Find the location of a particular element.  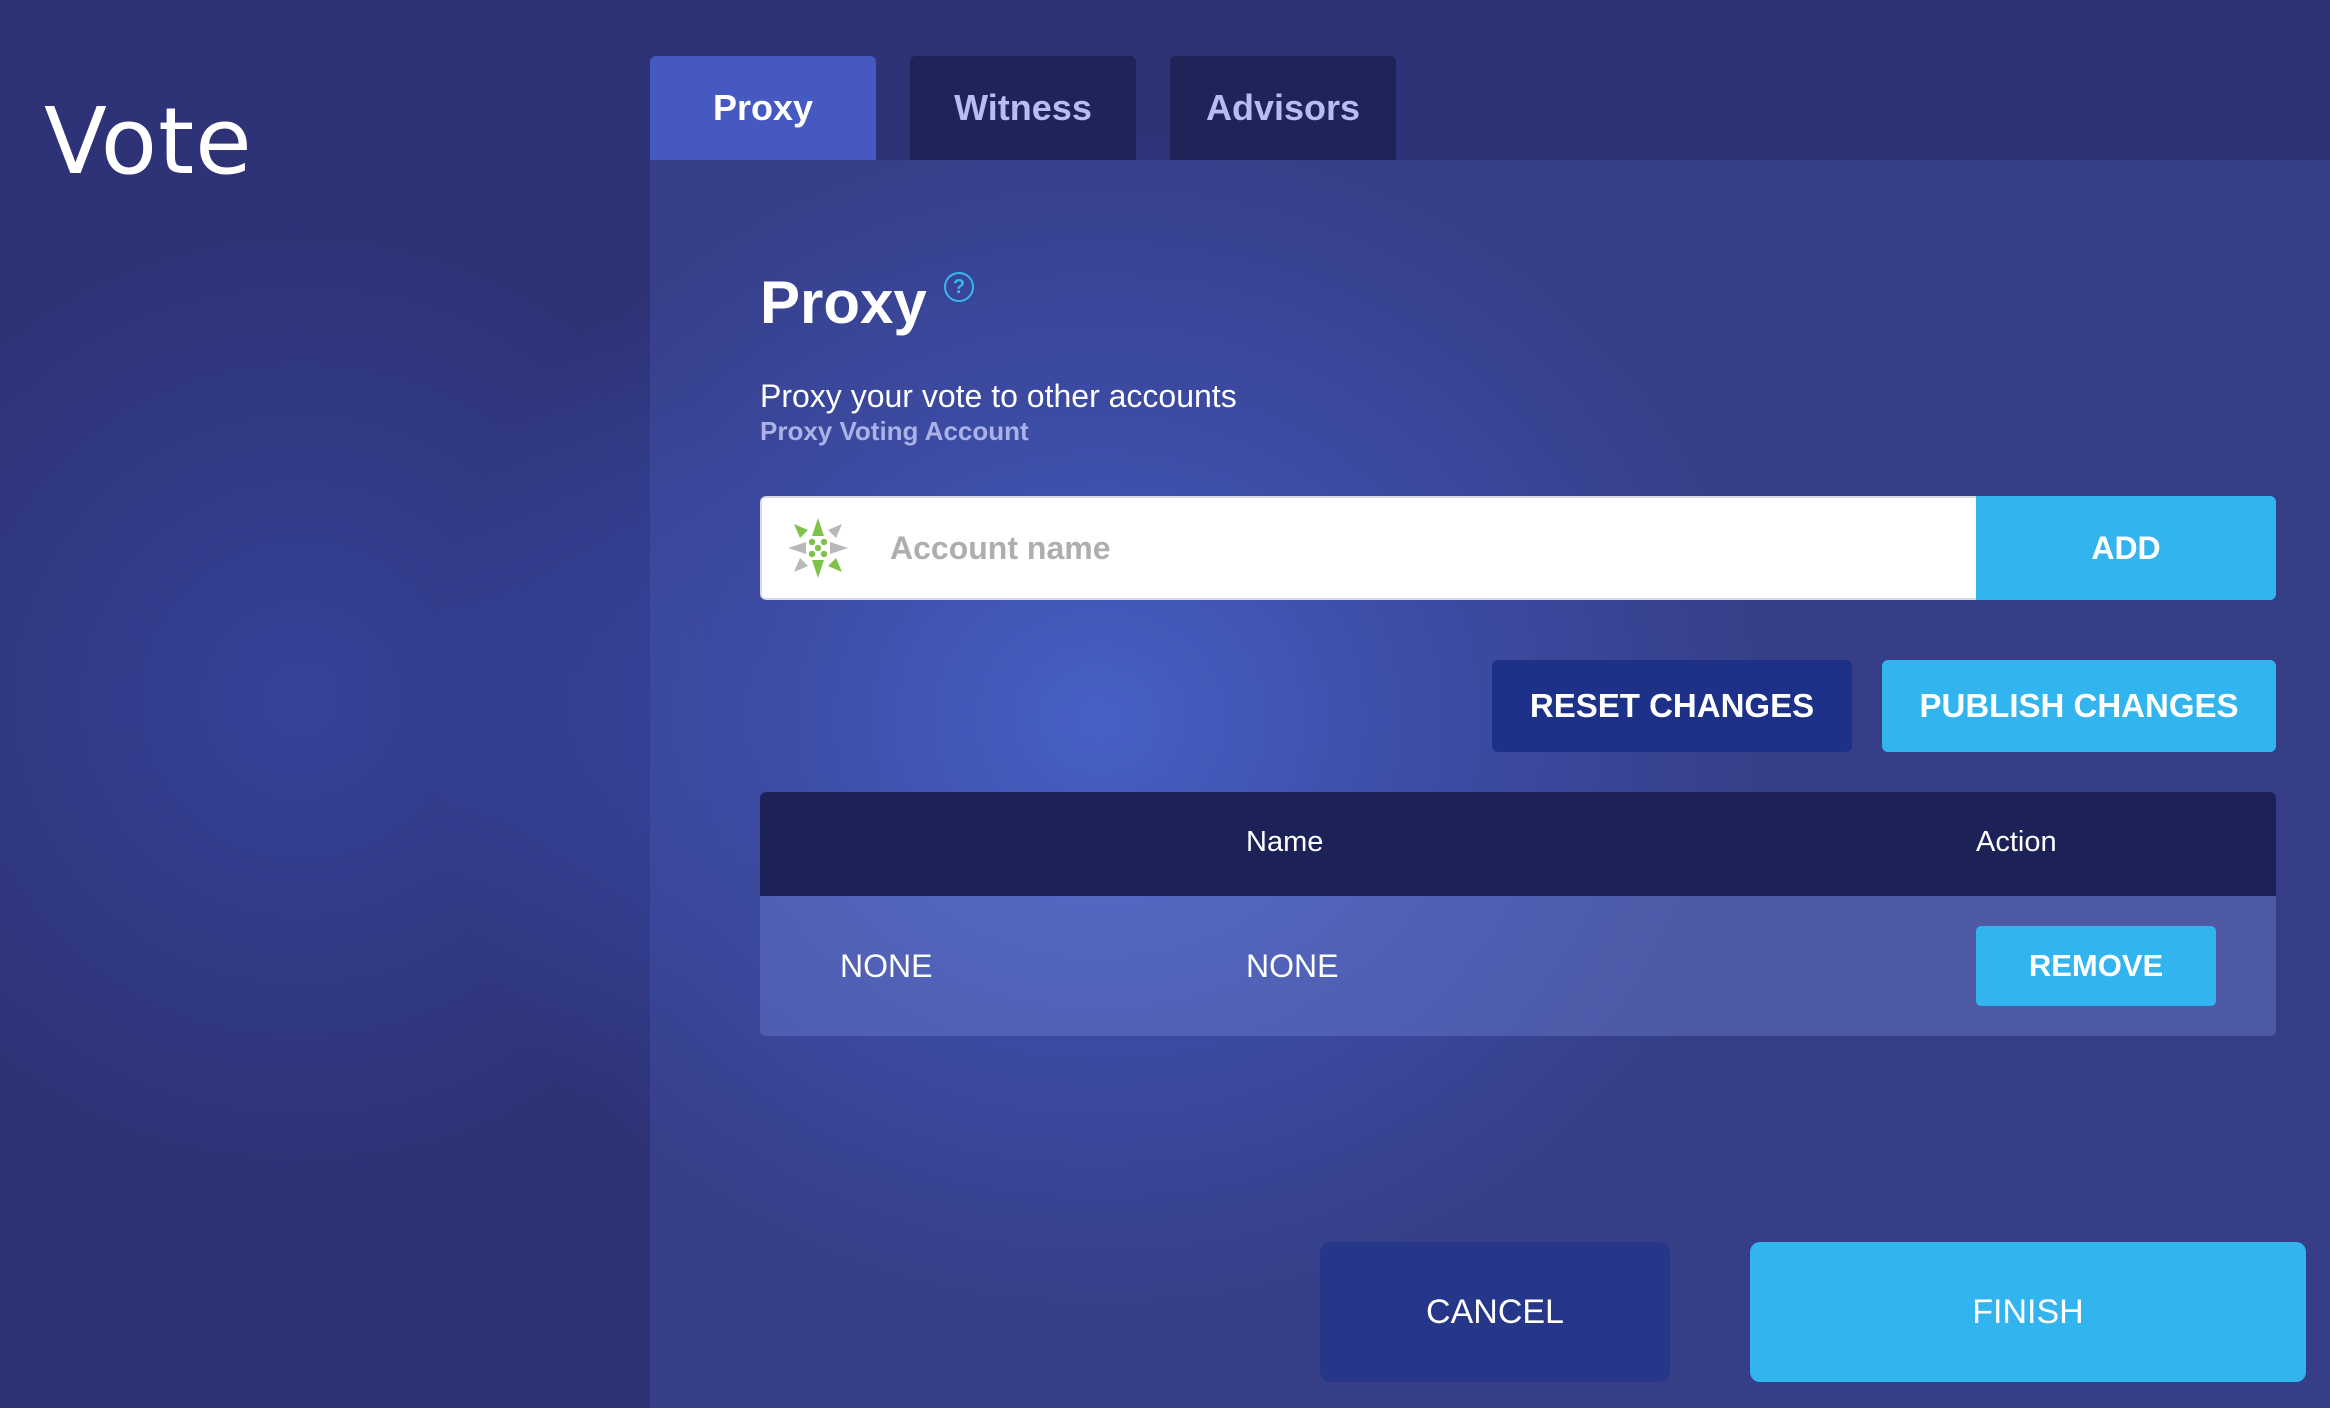

table-row: NONE NONE REMOVE is located at coordinates (1518, 966).